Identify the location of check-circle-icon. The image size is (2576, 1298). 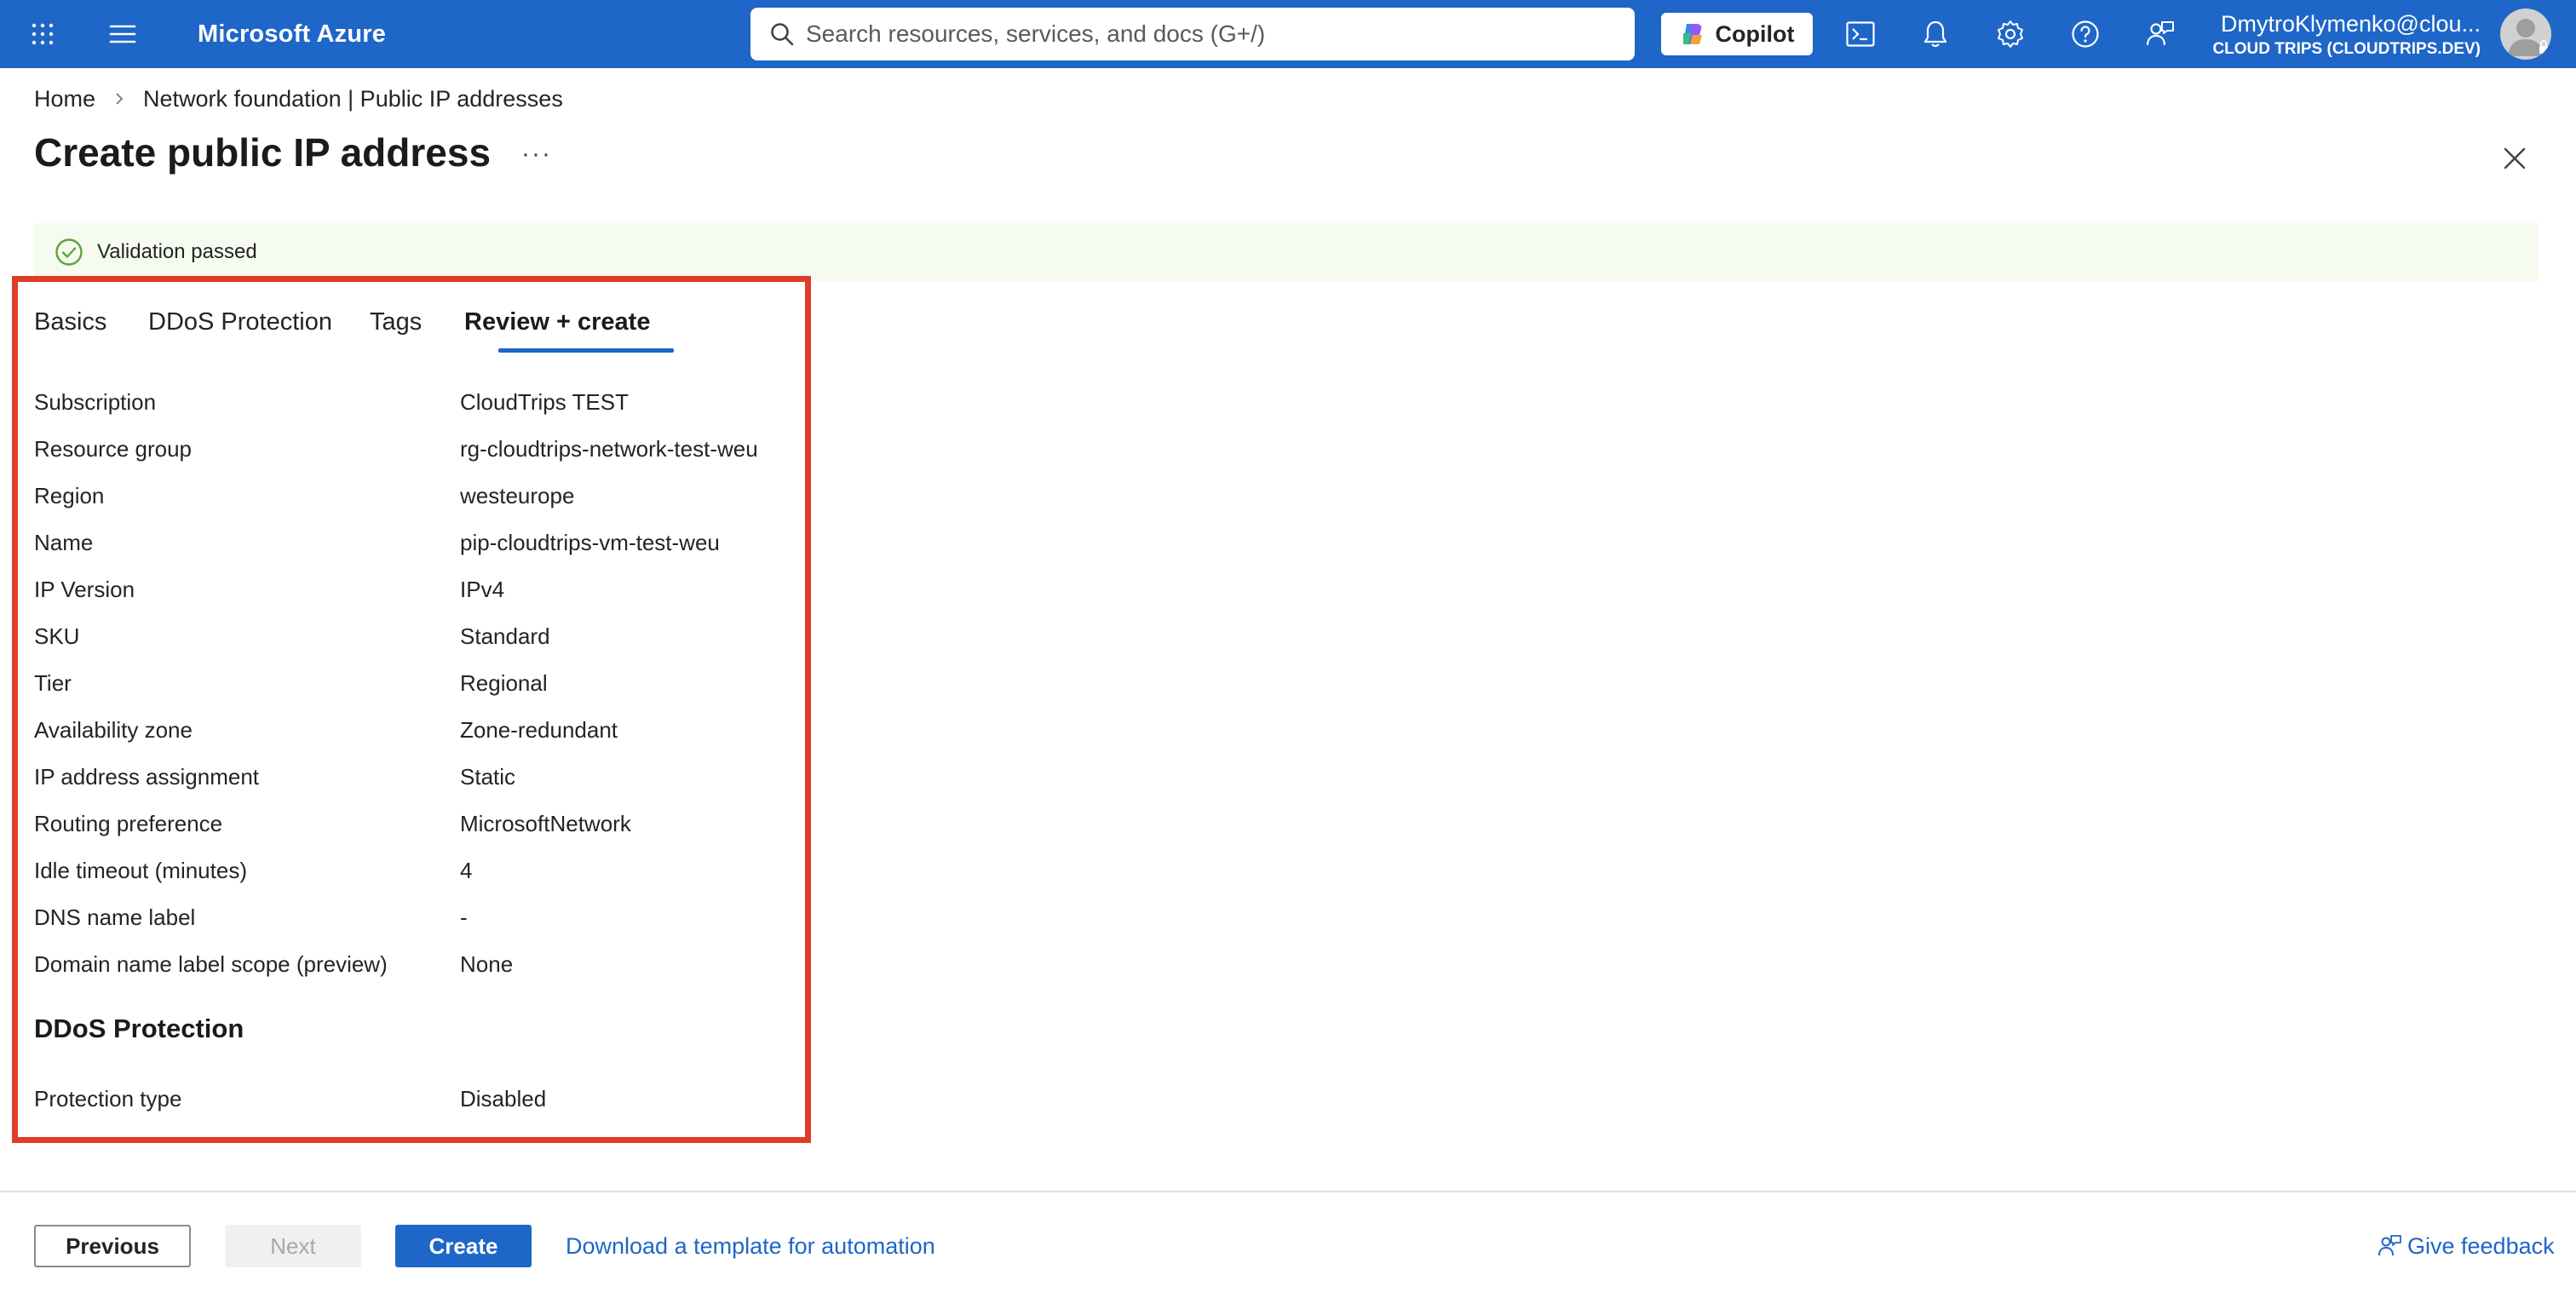
(69, 252).